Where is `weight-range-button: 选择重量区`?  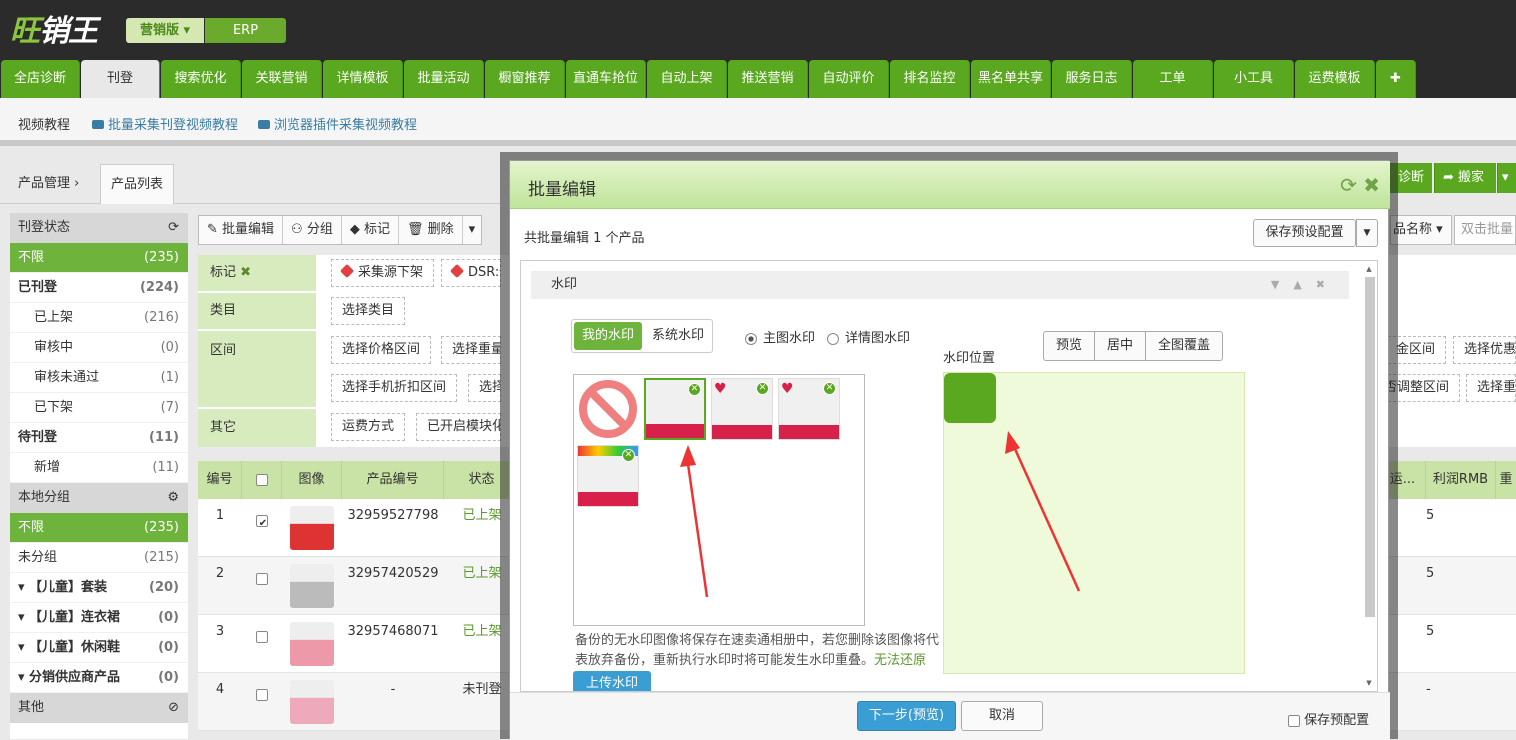
weight-range-button: 选择重量区 is located at coordinates (471, 350).